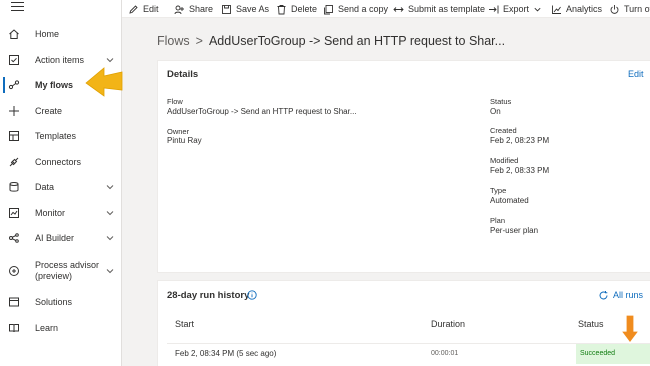  I want to click on analytics-label: Analytics, so click(584, 9).